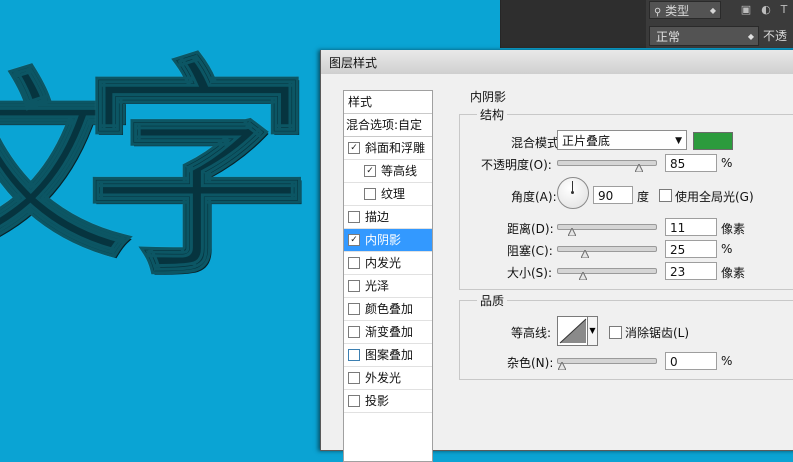  Describe the element at coordinates (530, 251) in the screenshot. I see `choke-label: 阻塞(C):` at that location.